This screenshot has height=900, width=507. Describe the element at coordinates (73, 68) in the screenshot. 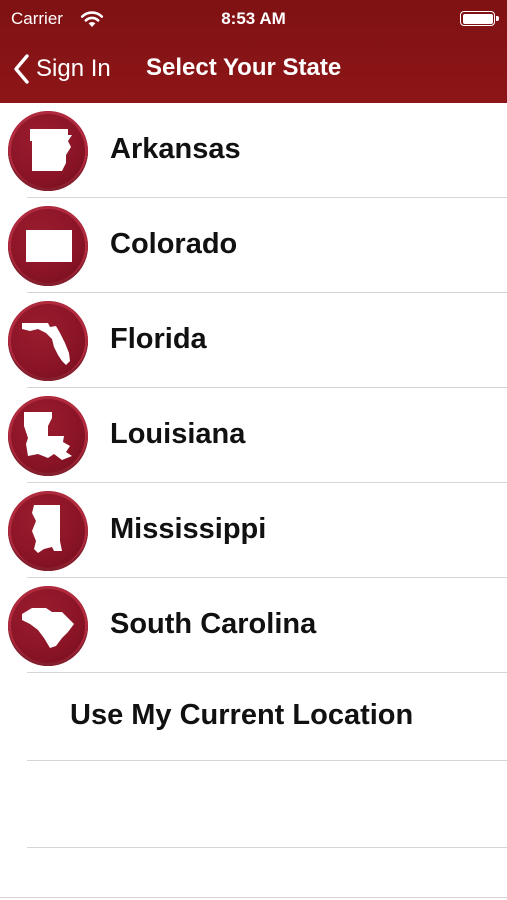

I see `back-label: Sign In` at that location.